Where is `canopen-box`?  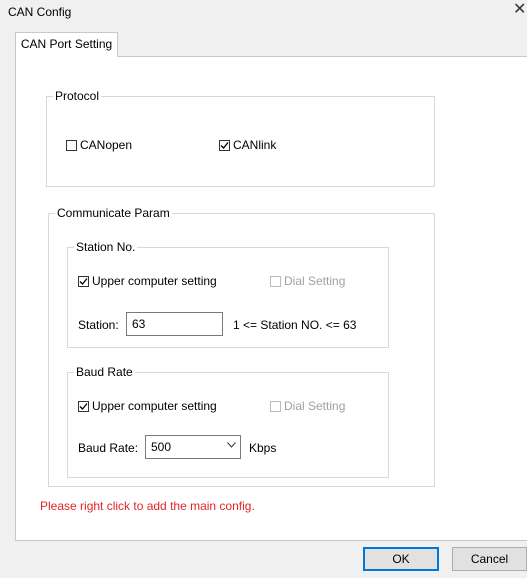 canopen-box is located at coordinates (71, 145).